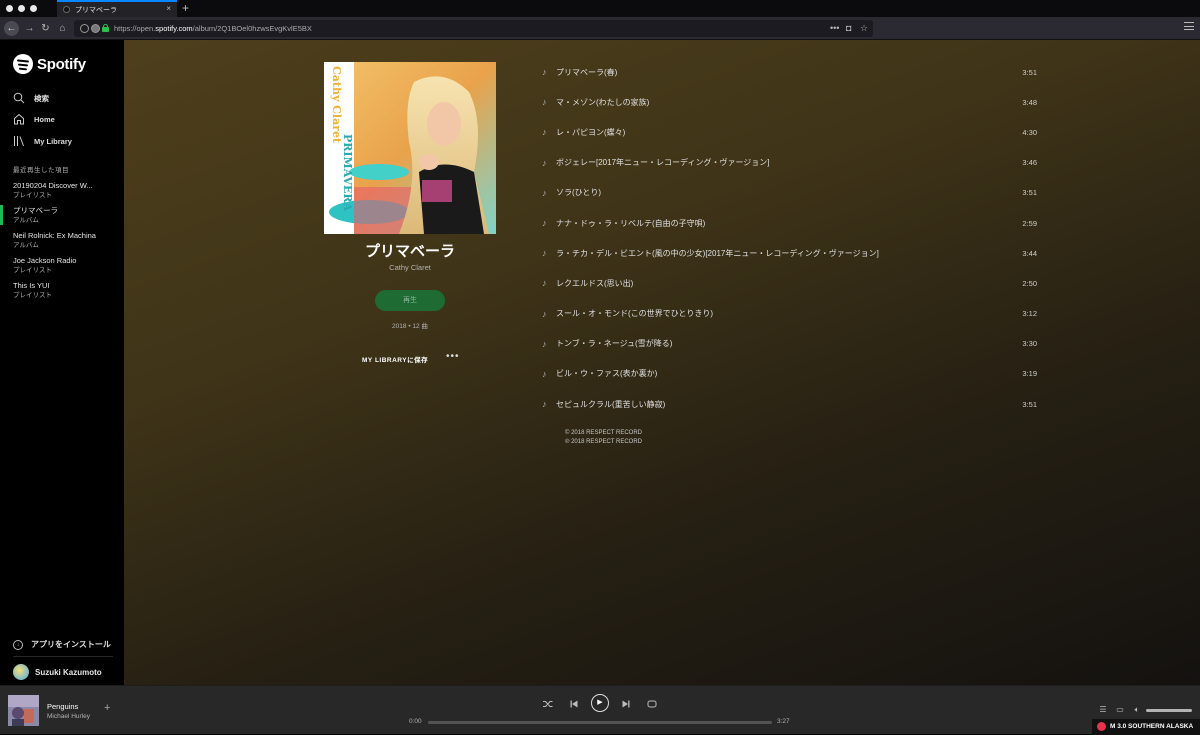  What do you see at coordinates (663, 163) in the screenshot?
I see `track-name: ボジェレー[2017年ニュー・レコーディング・ヴァージョン]` at bounding box center [663, 163].